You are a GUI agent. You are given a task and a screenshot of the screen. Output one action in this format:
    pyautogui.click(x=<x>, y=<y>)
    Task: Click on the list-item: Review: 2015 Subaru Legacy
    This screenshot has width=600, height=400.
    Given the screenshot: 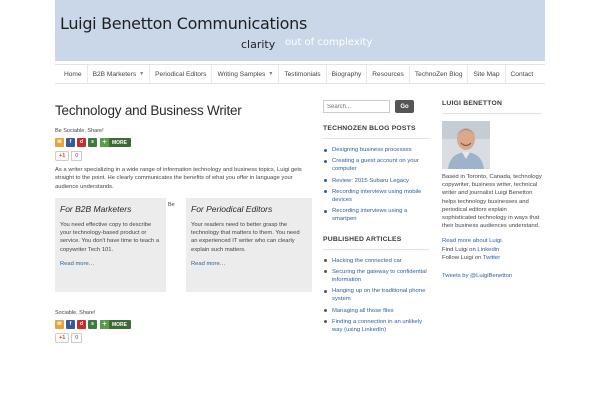 What is the action you would take?
    pyautogui.click(x=376, y=181)
    